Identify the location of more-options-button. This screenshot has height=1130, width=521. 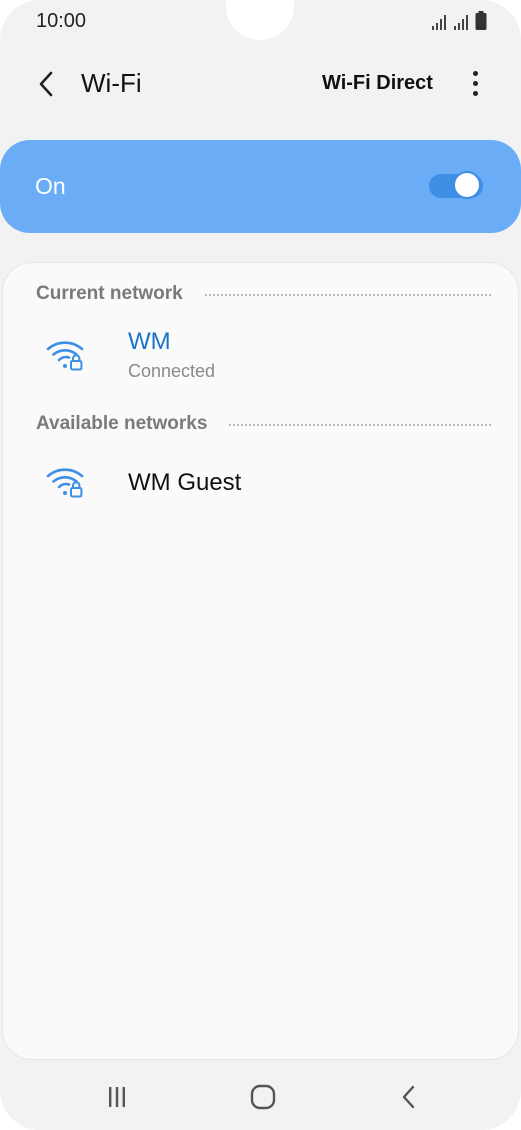
(475, 83).